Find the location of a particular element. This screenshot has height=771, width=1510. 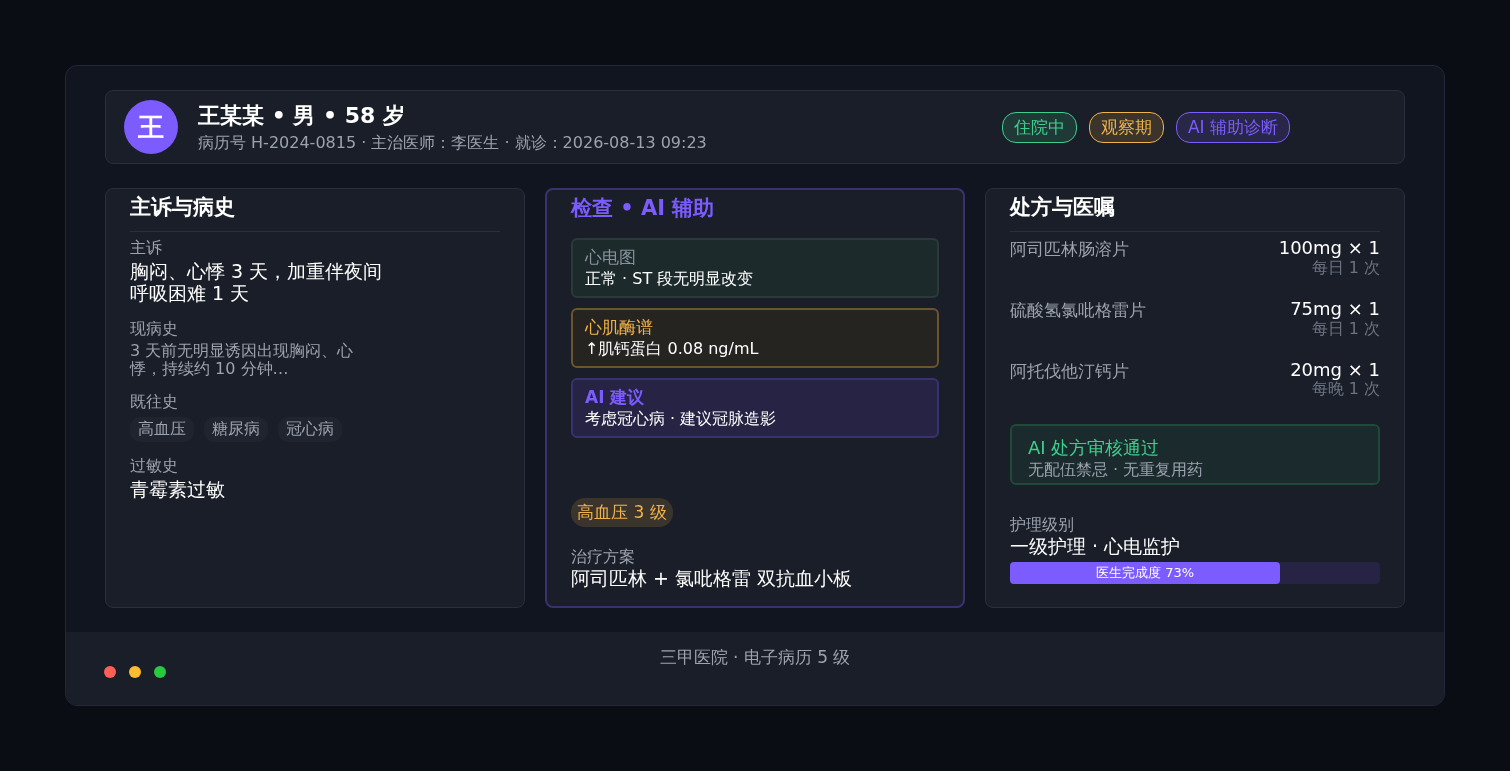

exam-title: 心电图 is located at coordinates (611, 257).